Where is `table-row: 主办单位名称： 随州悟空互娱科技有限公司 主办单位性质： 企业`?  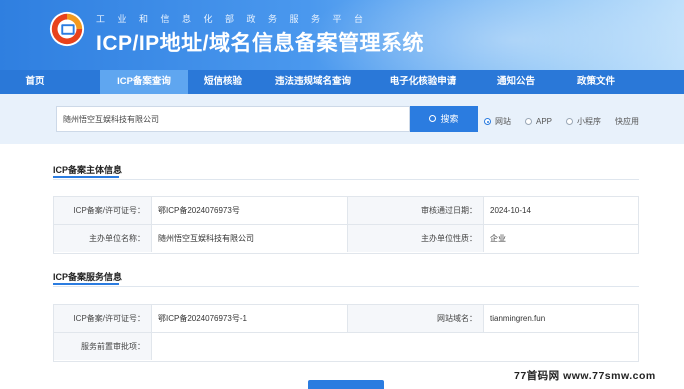 table-row: 主办单位名称： 随州悟空互娱科技有限公司 主办单位性质： 企业 is located at coordinates (346, 239).